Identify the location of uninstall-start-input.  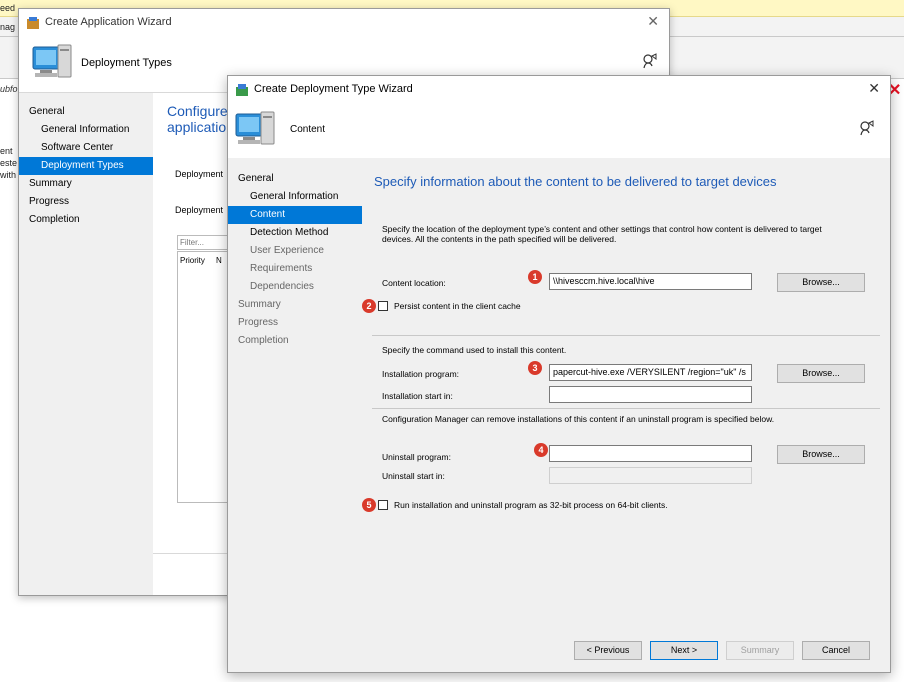
(650, 475).